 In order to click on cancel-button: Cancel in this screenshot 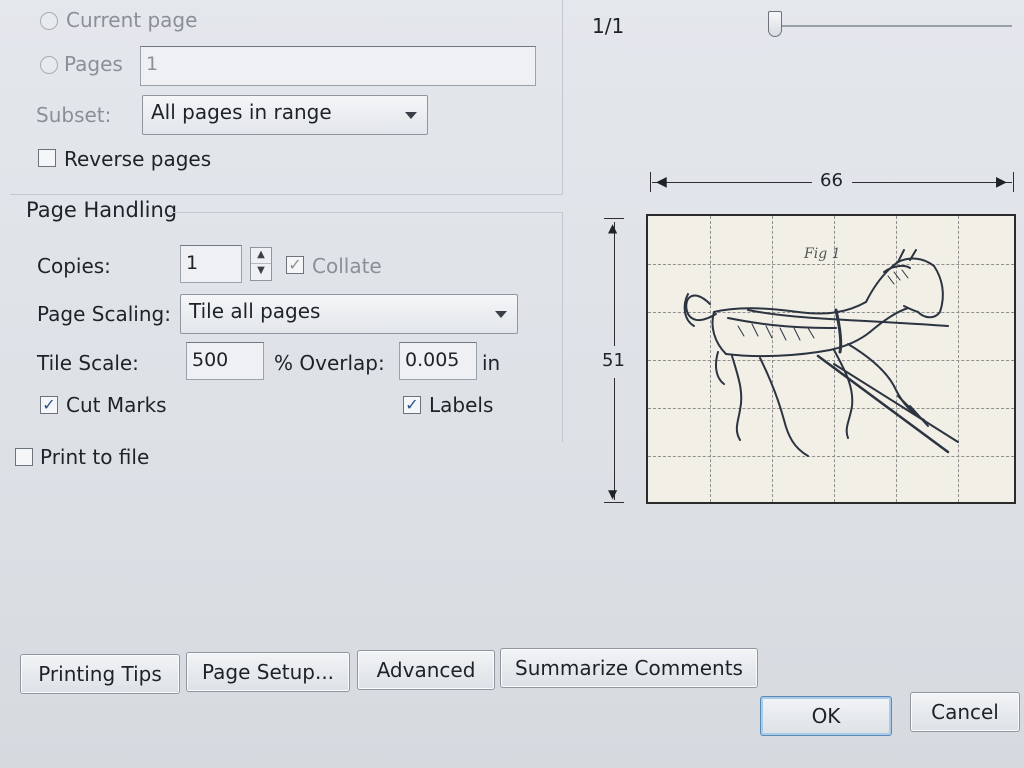, I will do `click(965, 712)`.